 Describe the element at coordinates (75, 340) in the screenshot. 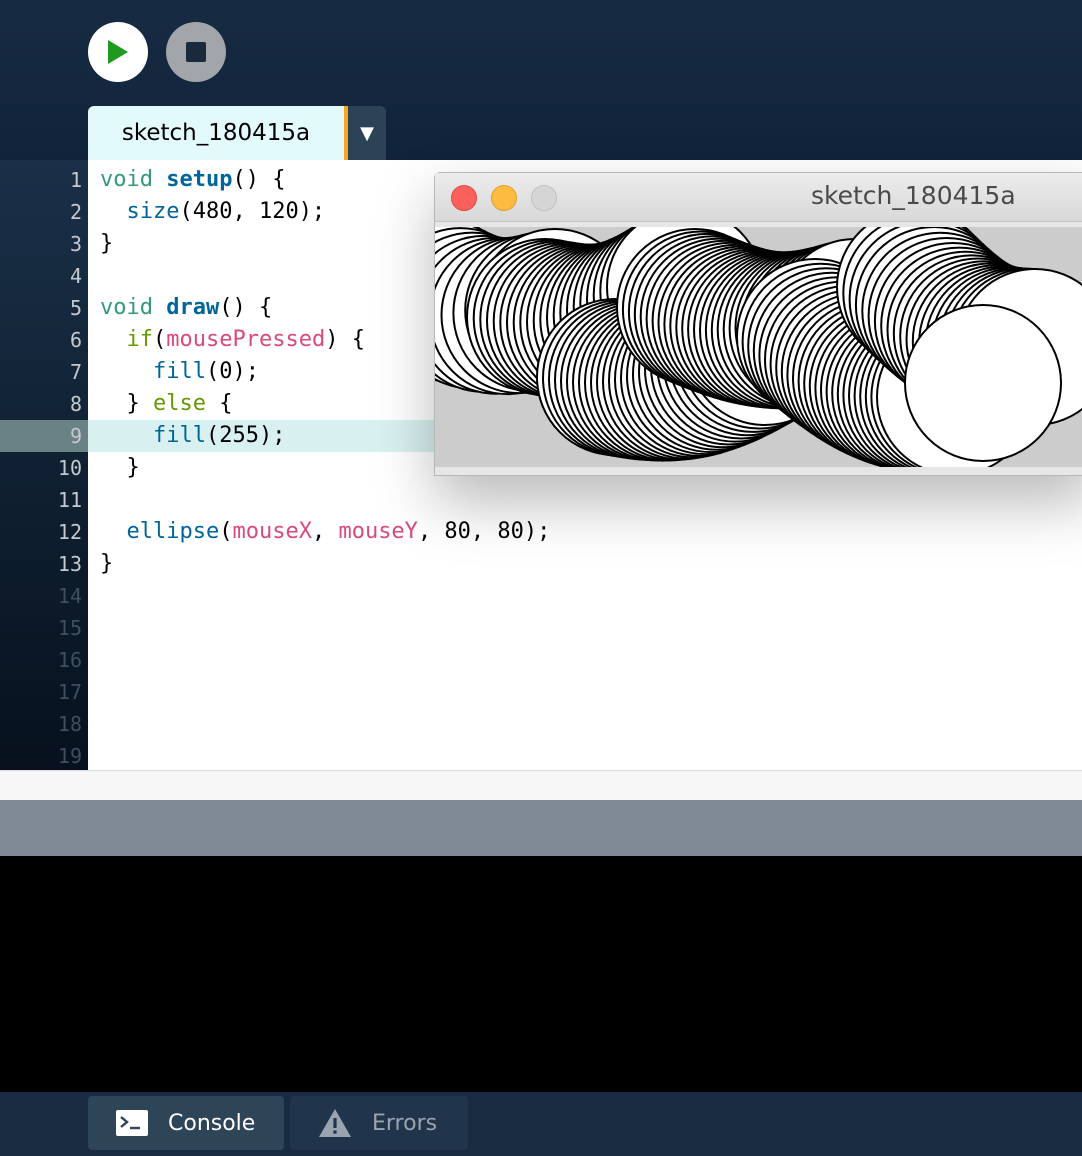

I see `line-number: 6` at that location.